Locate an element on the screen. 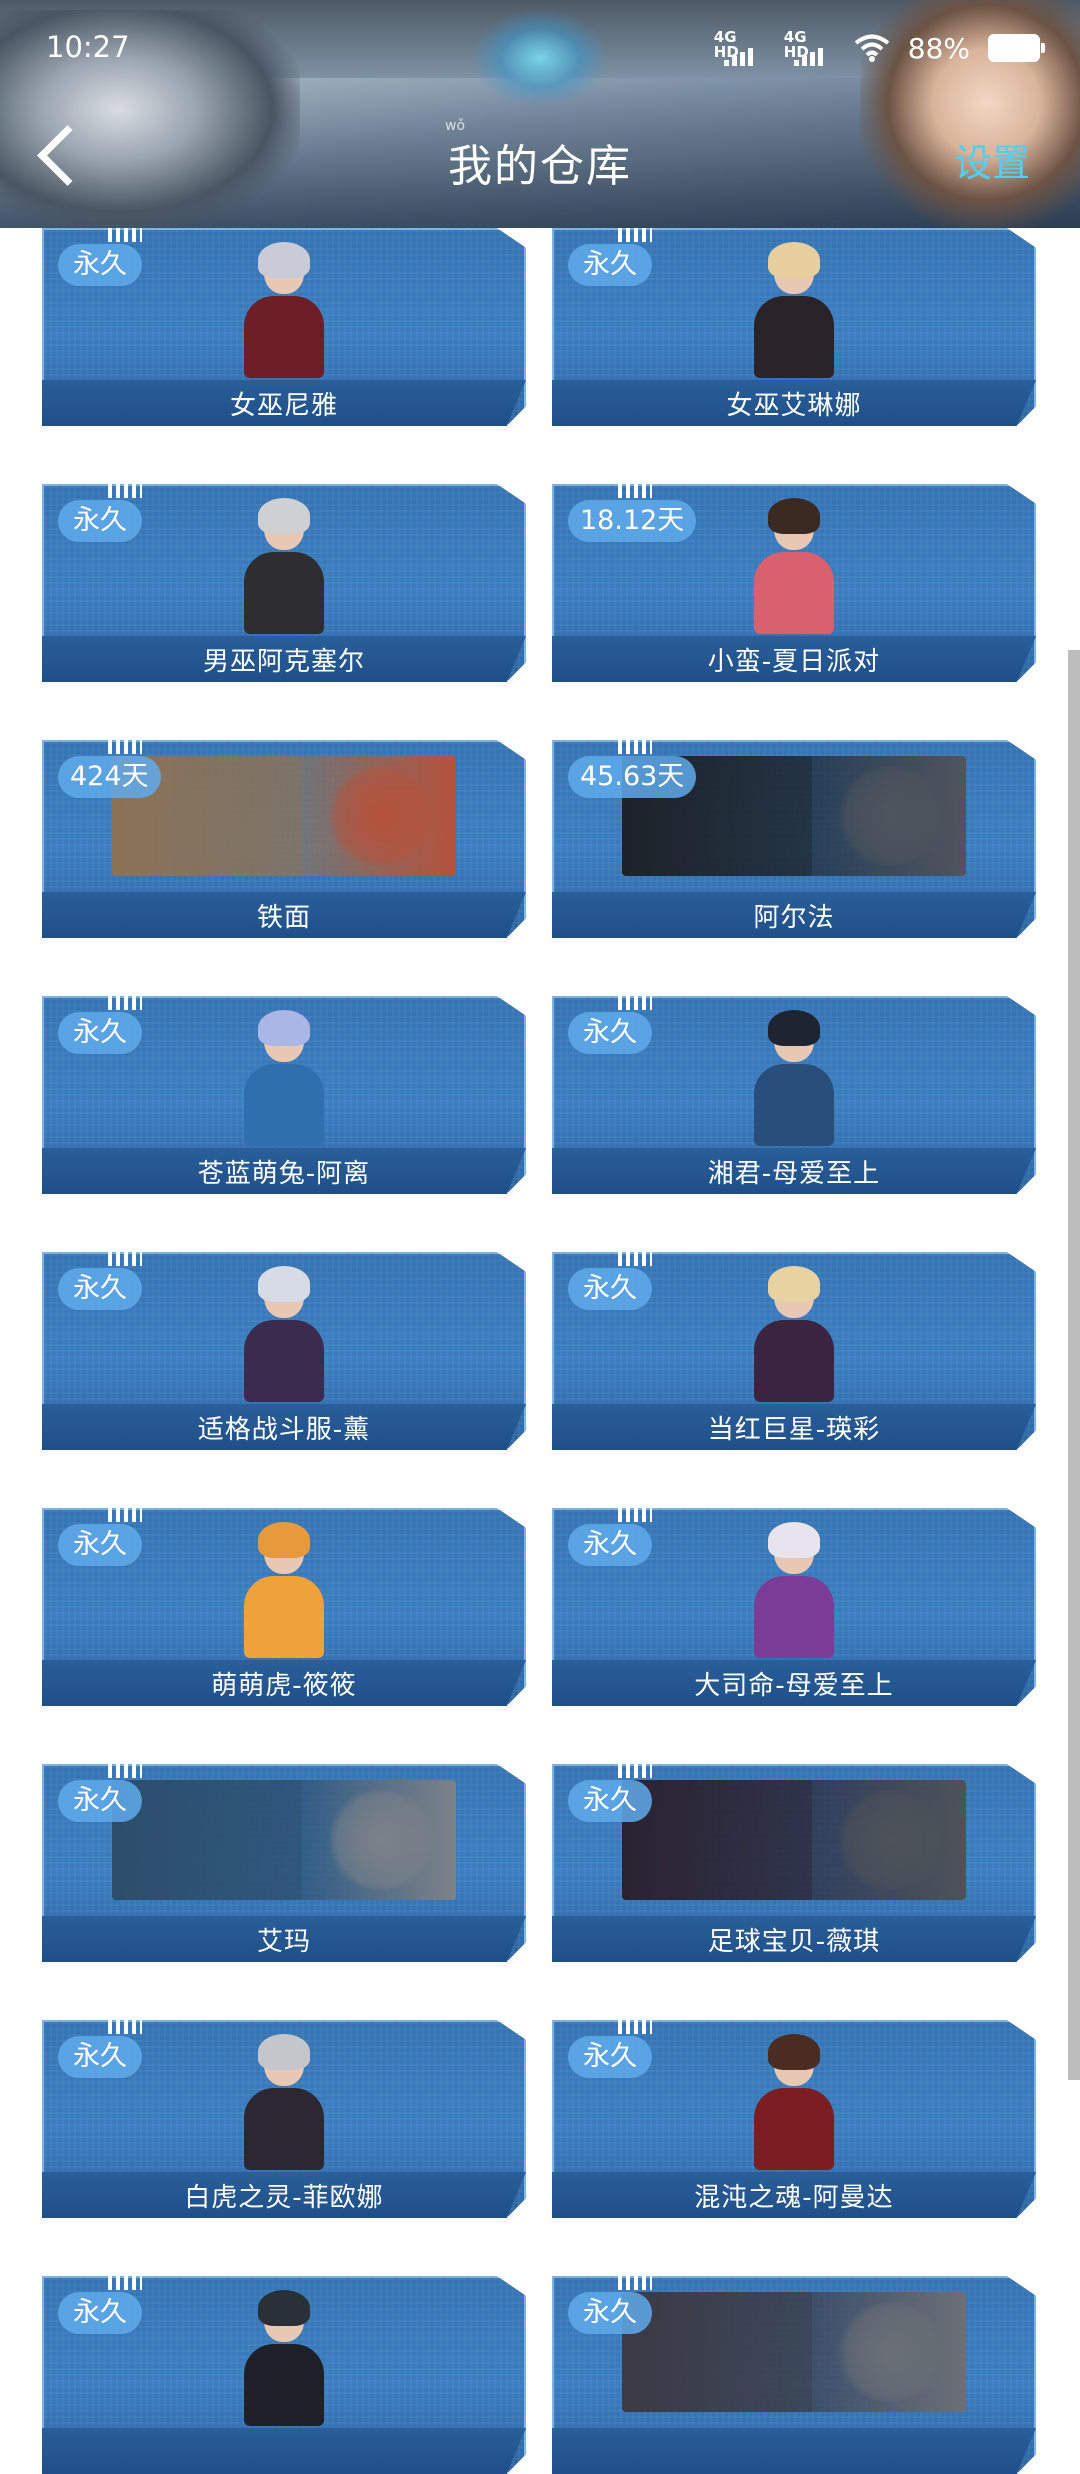 The height and width of the screenshot is (2474, 1080). item-name: 阿尔法 is located at coordinates (794, 918).